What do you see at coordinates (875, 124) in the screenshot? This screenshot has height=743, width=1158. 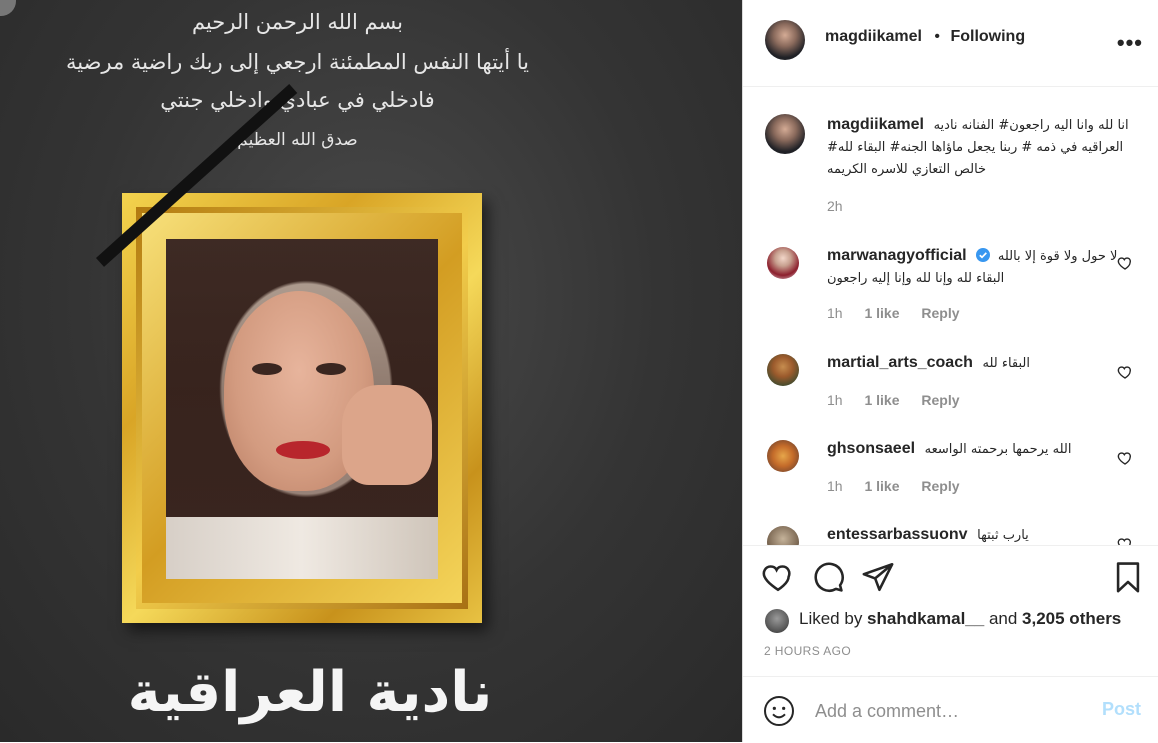 I see `caption-username: magdiikamel` at bounding box center [875, 124].